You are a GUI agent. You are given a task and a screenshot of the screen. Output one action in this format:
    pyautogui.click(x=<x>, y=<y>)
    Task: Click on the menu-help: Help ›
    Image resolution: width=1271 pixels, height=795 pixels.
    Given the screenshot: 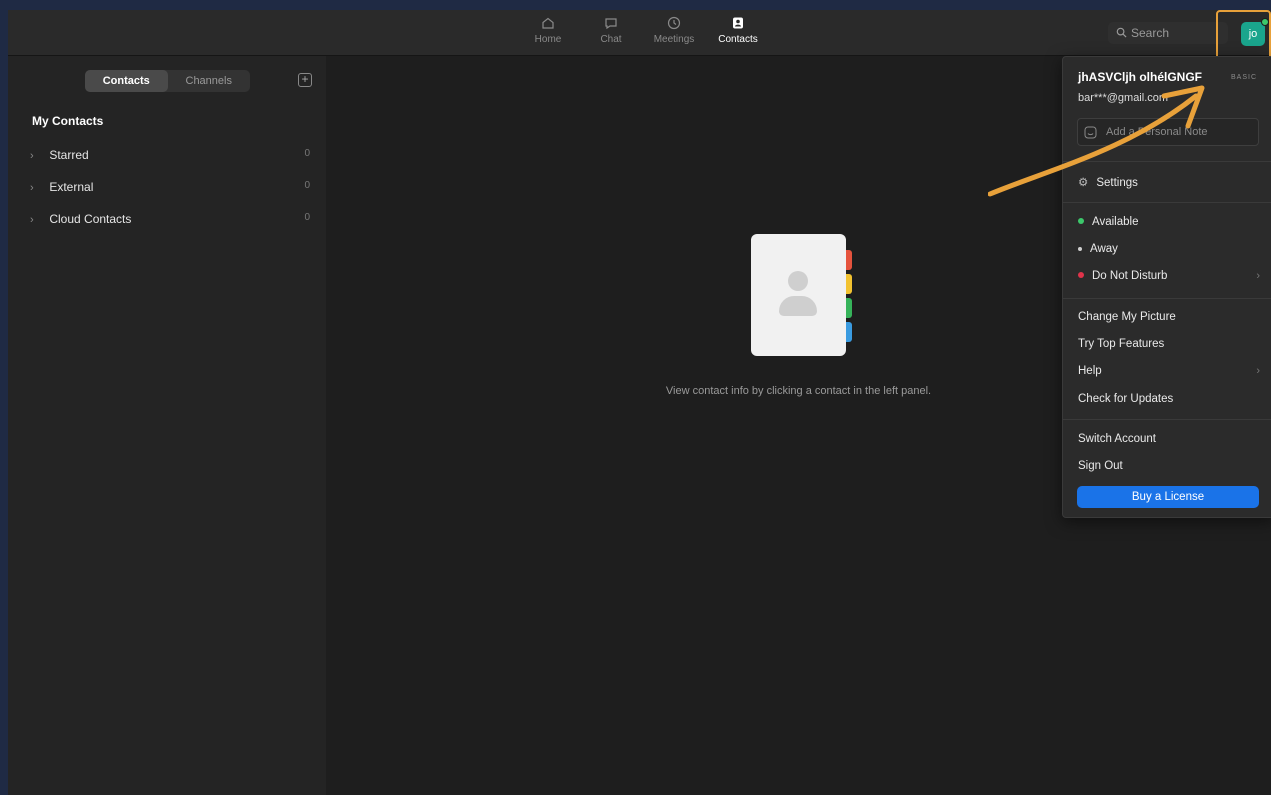 What is the action you would take?
    pyautogui.click(x=1169, y=371)
    